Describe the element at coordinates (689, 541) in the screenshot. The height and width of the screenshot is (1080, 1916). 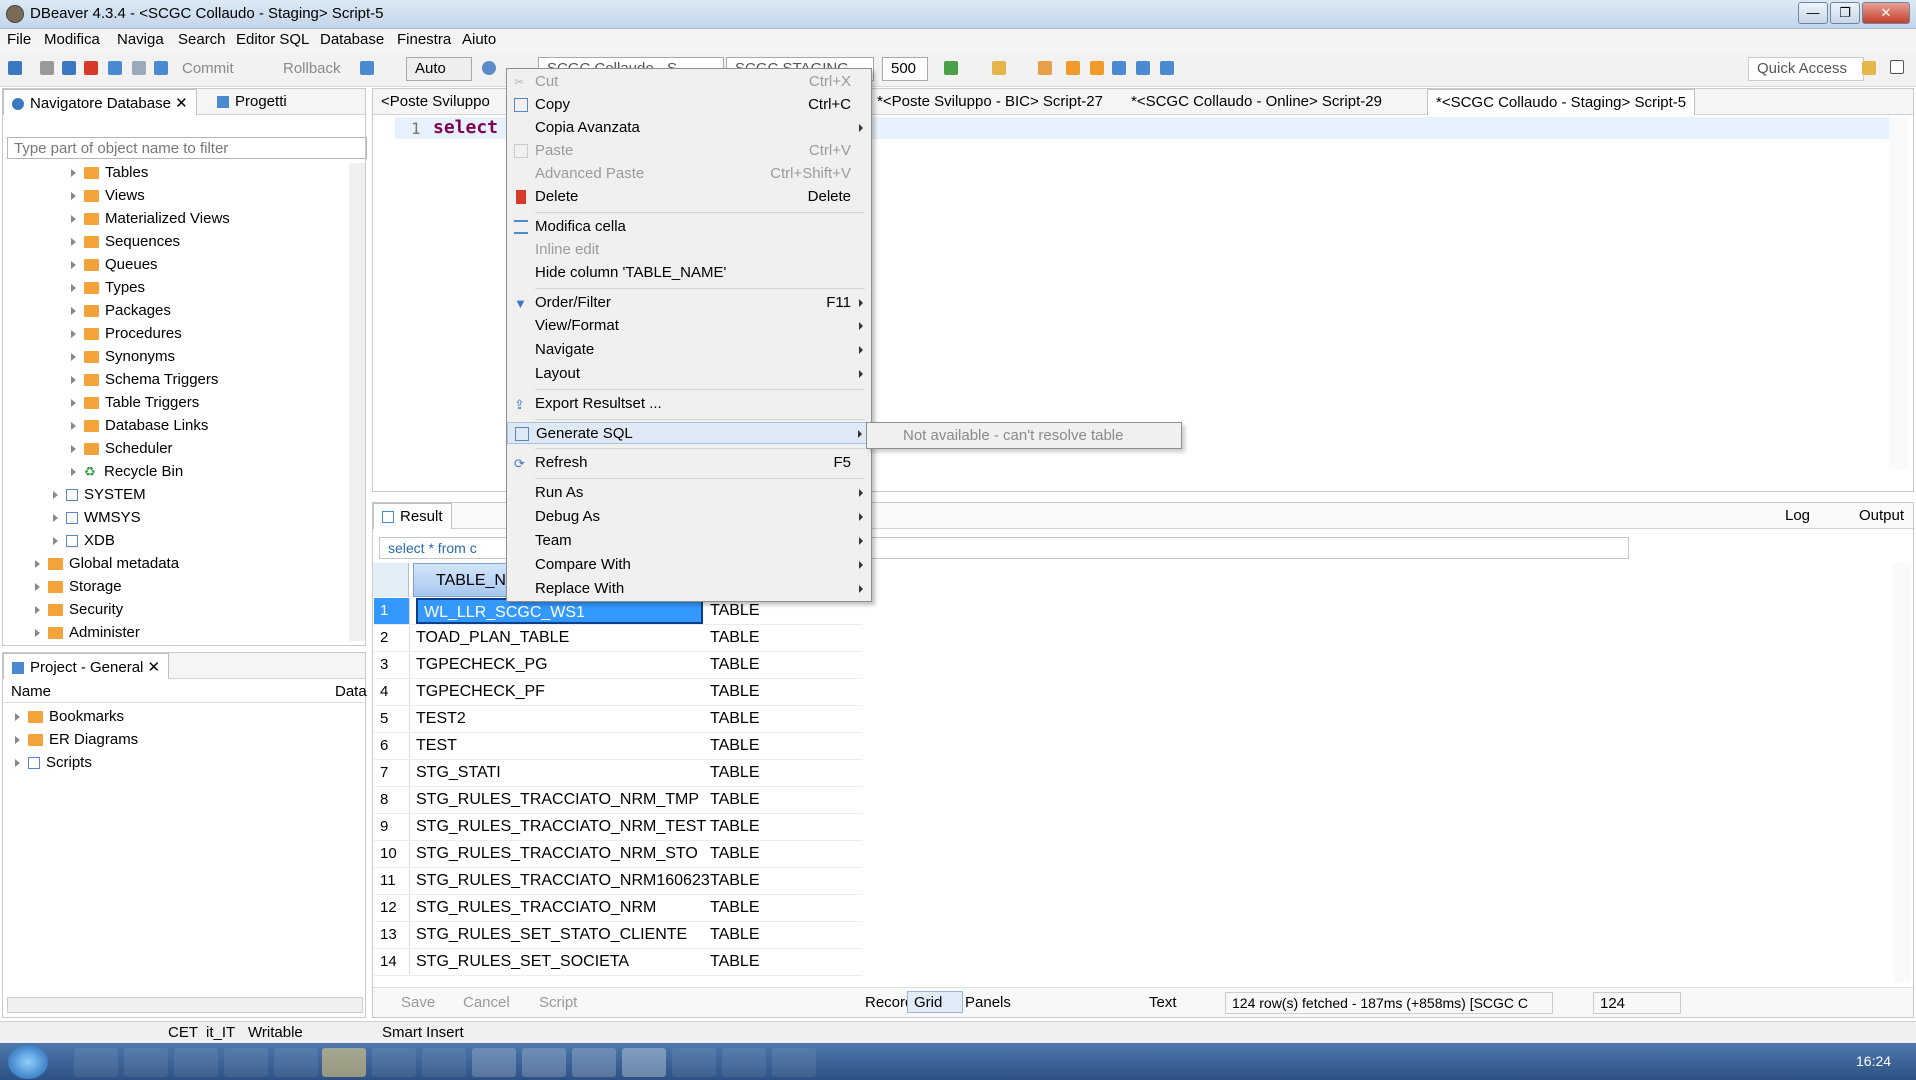
I see `menu-item-team: Team` at that location.